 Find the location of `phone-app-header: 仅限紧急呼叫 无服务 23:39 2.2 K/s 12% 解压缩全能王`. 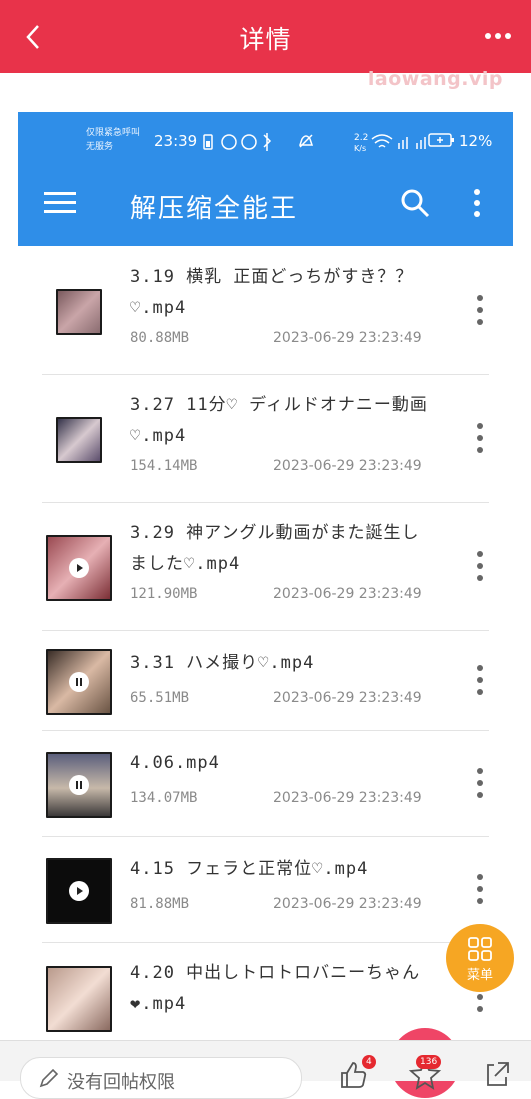

phone-app-header: 仅限紧急呼叫 无服务 23:39 2.2 K/s 12% 解压缩全能王 is located at coordinates (265, 179).